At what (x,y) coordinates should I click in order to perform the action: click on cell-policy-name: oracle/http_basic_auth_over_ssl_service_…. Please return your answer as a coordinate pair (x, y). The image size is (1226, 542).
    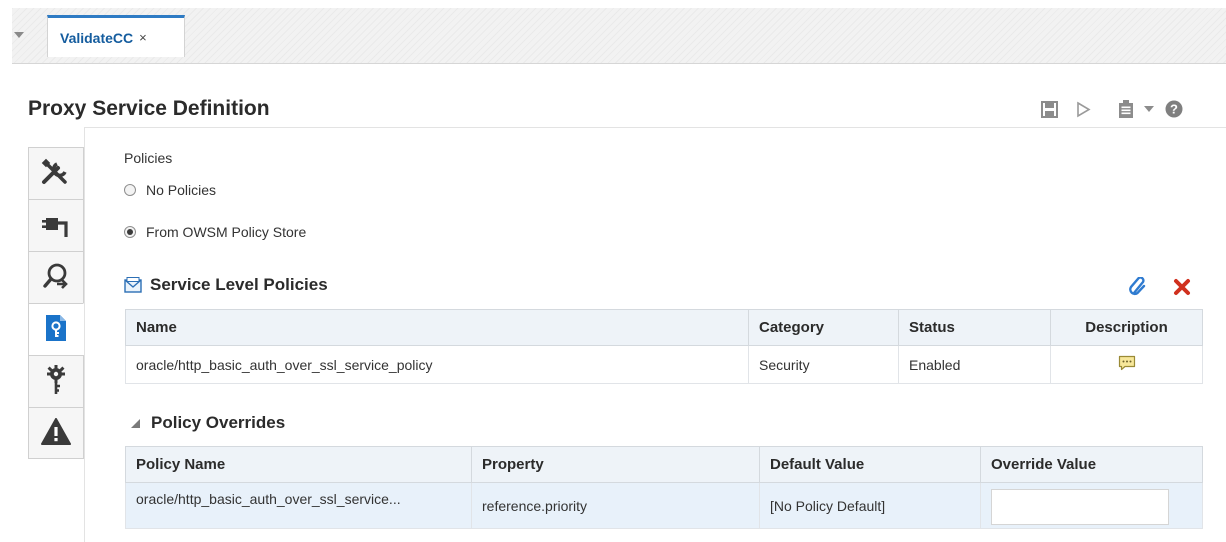
    Looking at the image, I should click on (437, 364).